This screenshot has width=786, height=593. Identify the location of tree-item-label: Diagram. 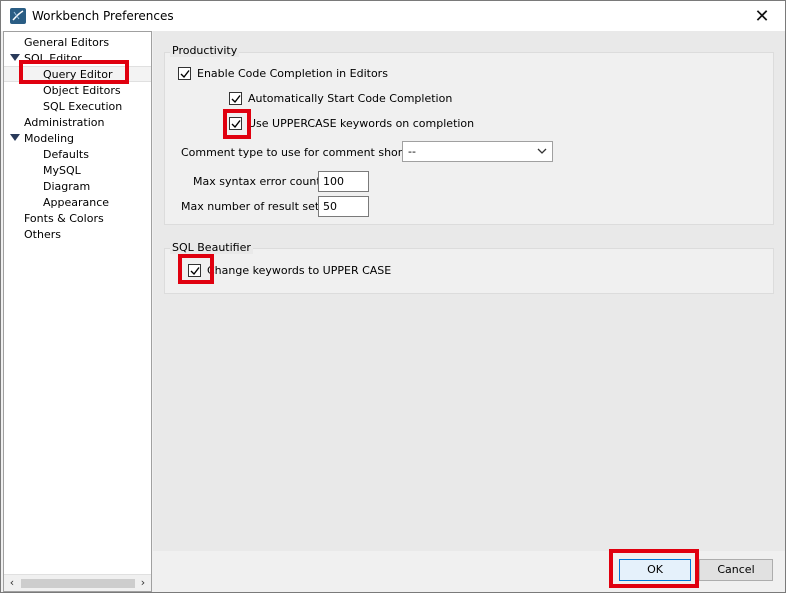
(67, 186).